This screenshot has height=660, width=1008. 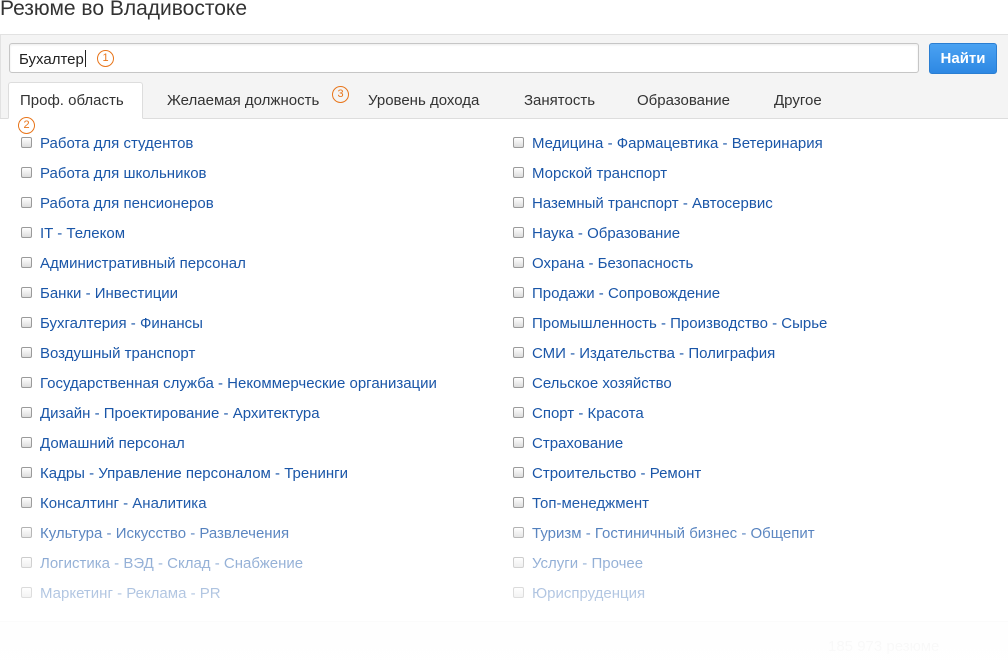 What do you see at coordinates (602, 384) in the screenshot?
I see `category-label: Сельское хозяйство` at bounding box center [602, 384].